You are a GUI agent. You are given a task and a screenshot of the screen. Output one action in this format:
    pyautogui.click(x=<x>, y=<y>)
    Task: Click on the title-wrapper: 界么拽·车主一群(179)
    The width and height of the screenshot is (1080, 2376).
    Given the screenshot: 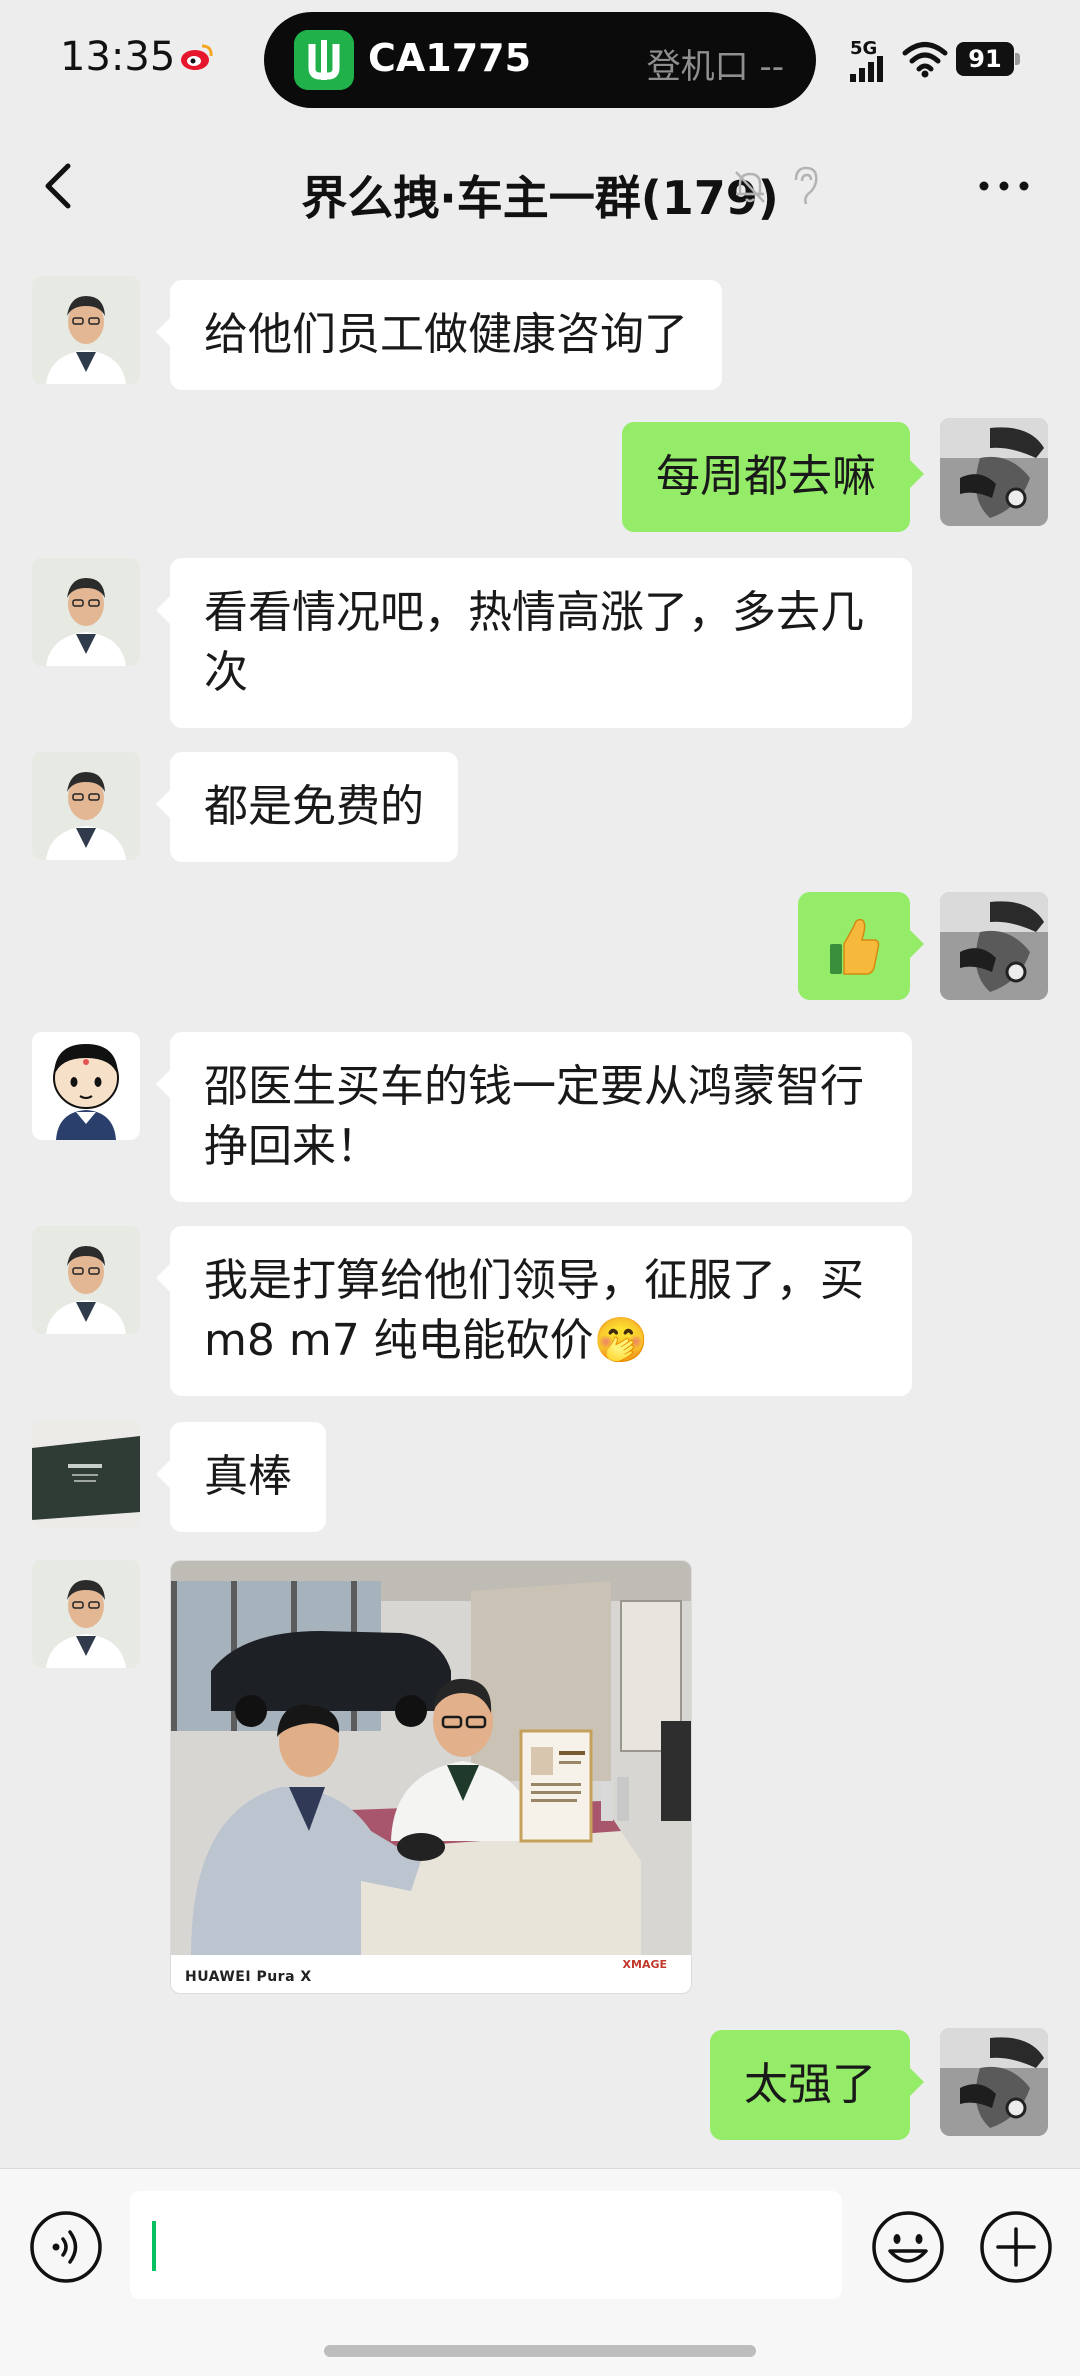 What is the action you would take?
    pyautogui.click(x=540, y=195)
    